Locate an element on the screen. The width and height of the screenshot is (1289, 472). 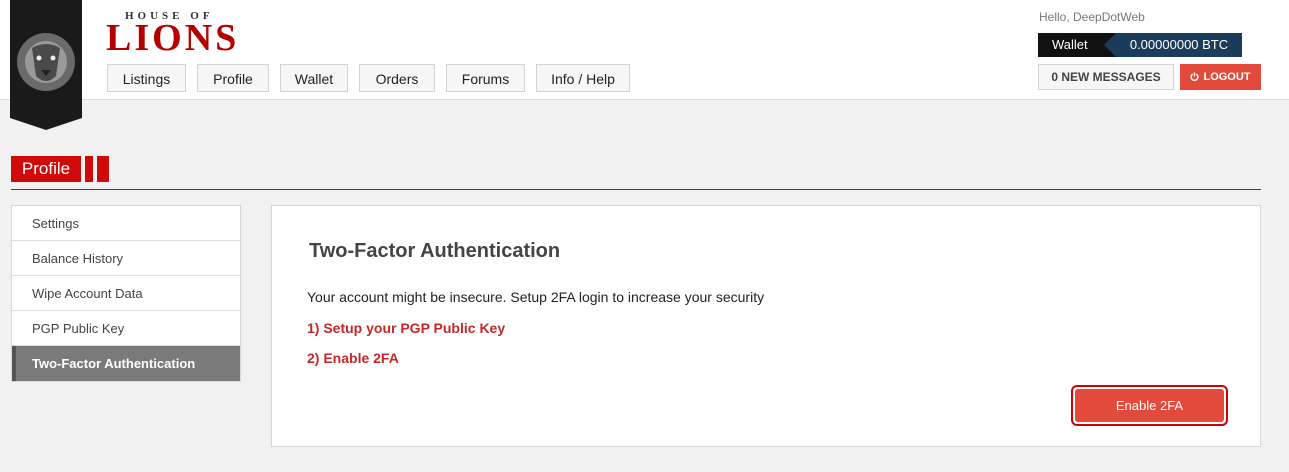
enable-2fa-button: Enable 2FA is located at coordinates (1149, 405).